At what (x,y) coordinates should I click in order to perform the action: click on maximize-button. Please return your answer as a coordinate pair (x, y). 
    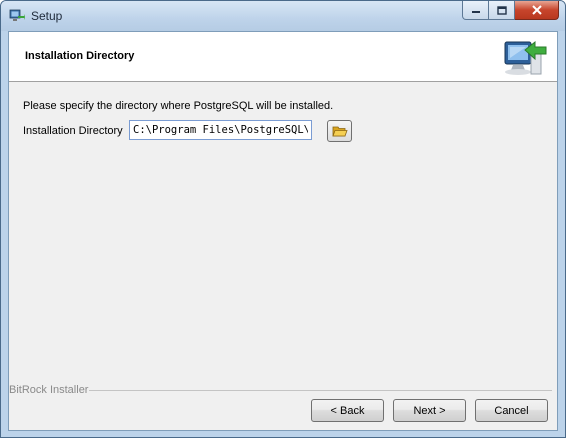
    Looking at the image, I should click on (502, 10).